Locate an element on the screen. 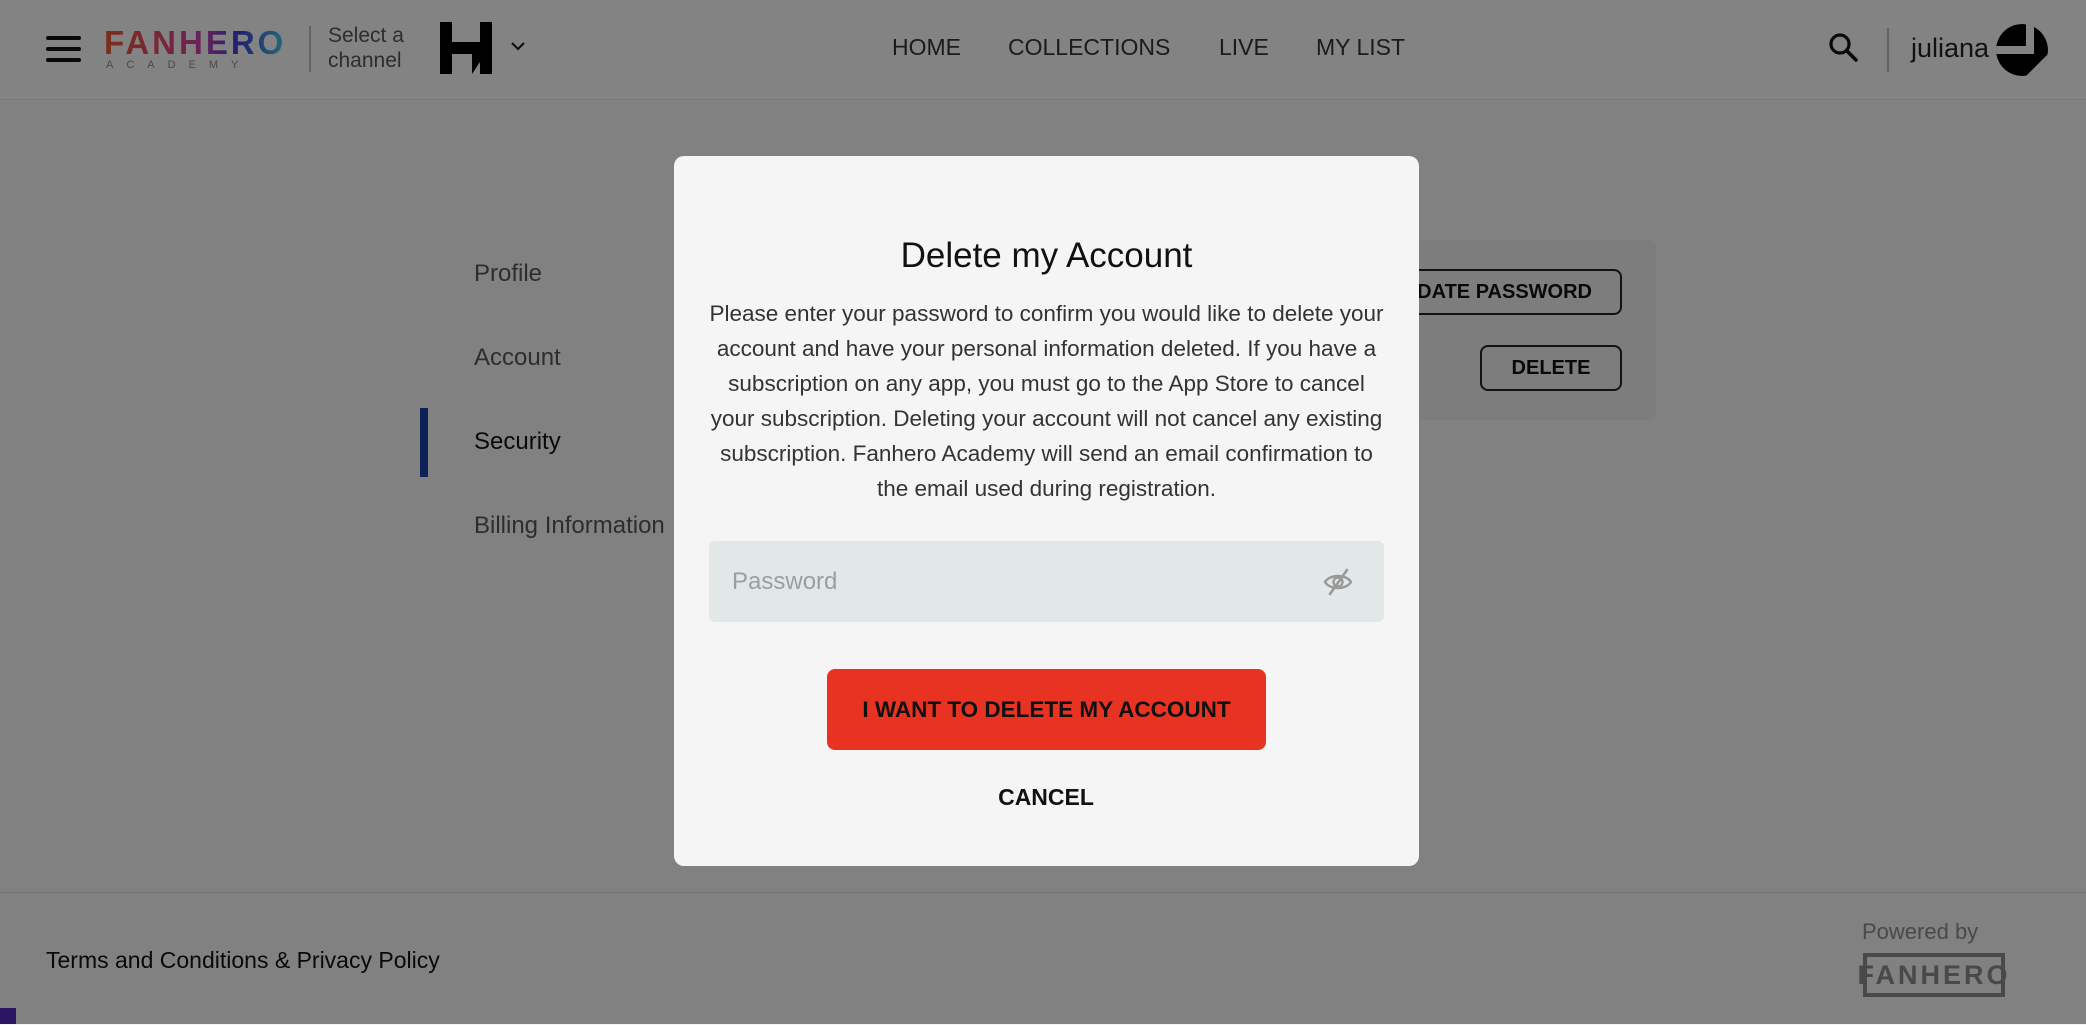  confirm-delete-button: I WANT TO DELETE MY ACCOUNT is located at coordinates (1046, 709).